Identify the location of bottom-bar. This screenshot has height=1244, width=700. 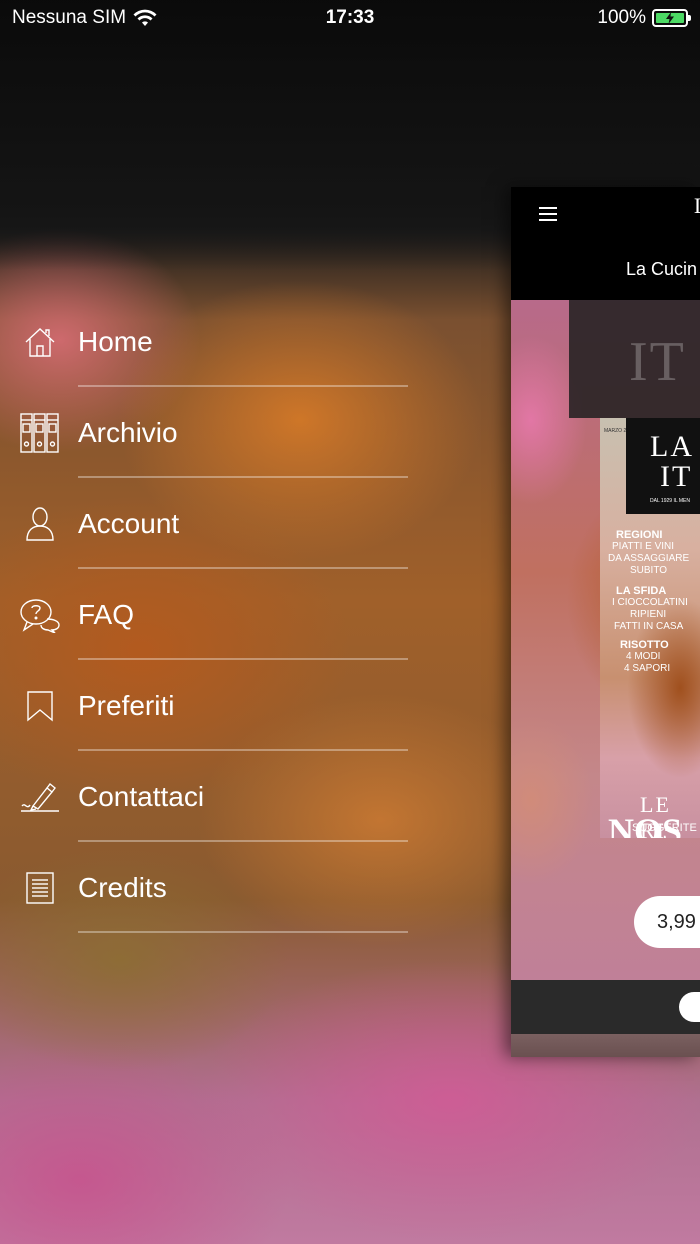
(605, 1007).